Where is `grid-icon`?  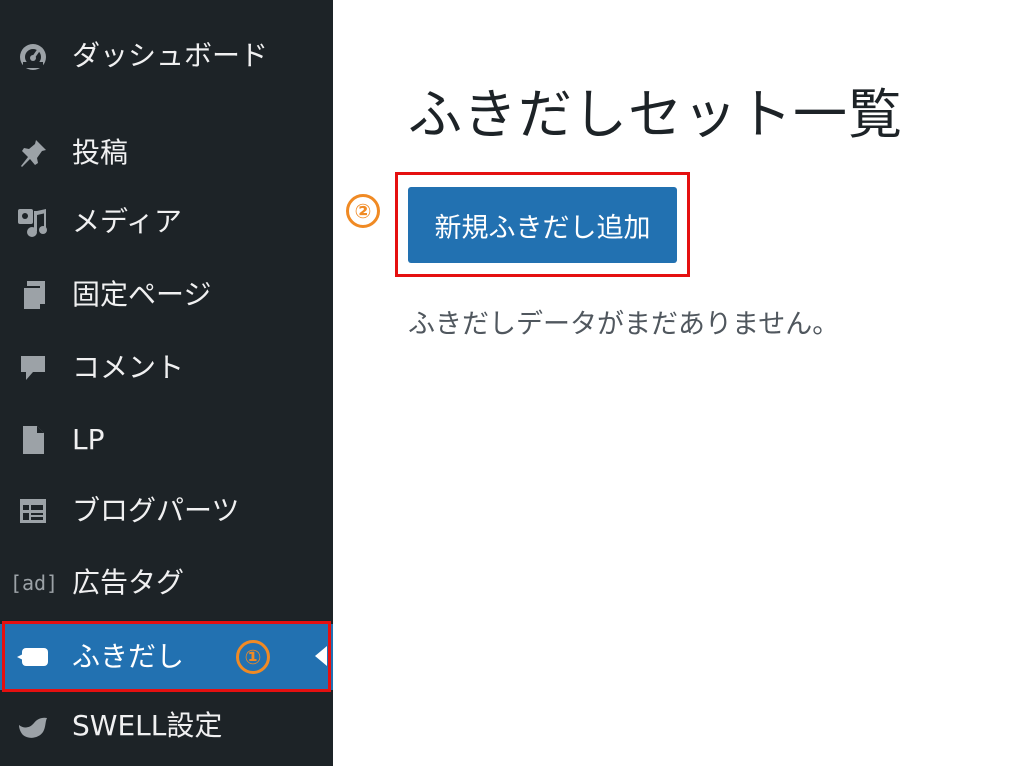
grid-icon is located at coordinates (33, 511).